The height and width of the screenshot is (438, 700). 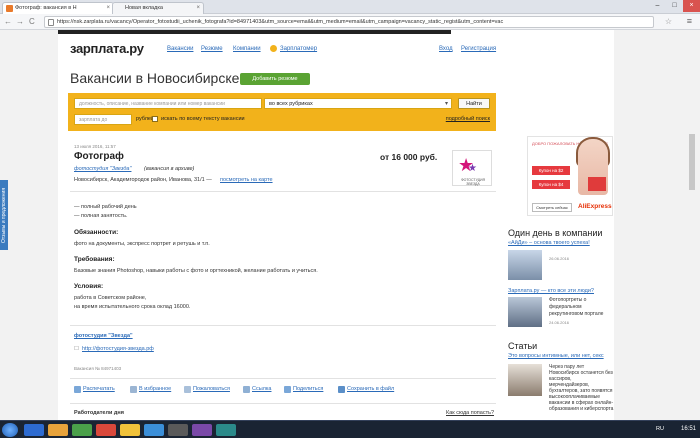 What do you see at coordinates (8, 22) in the screenshot?
I see `back-icon: ←` at bounding box center [8, 22].